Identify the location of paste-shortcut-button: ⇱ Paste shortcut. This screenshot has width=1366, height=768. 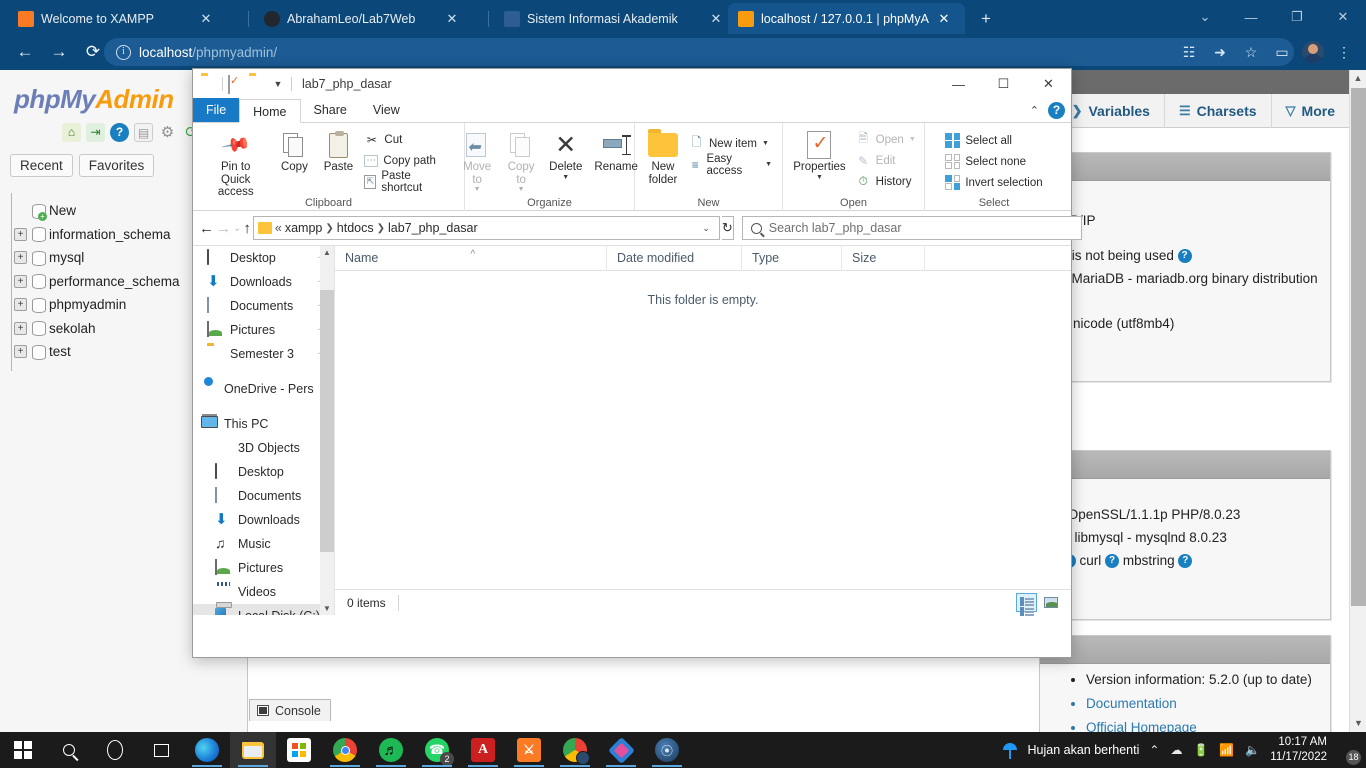
(409, 182).